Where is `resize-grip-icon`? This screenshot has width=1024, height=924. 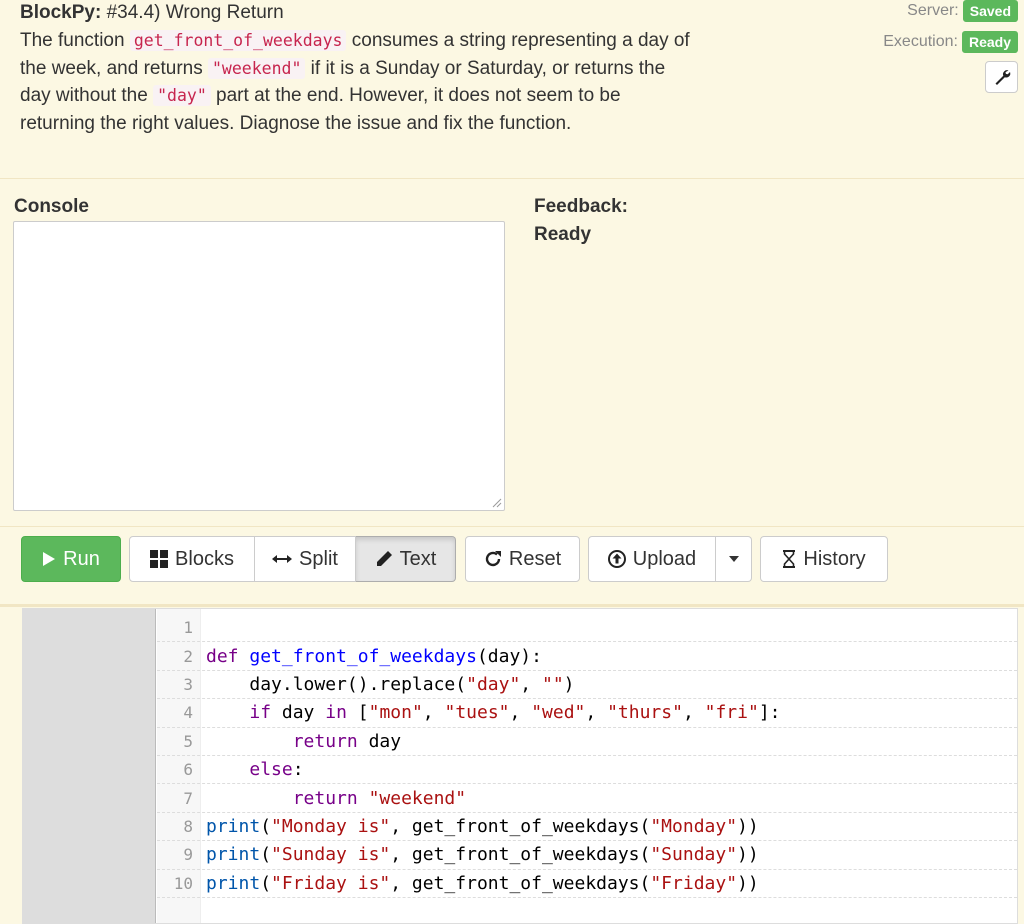
resize-grip-icon is located at coordinates (497, 503).